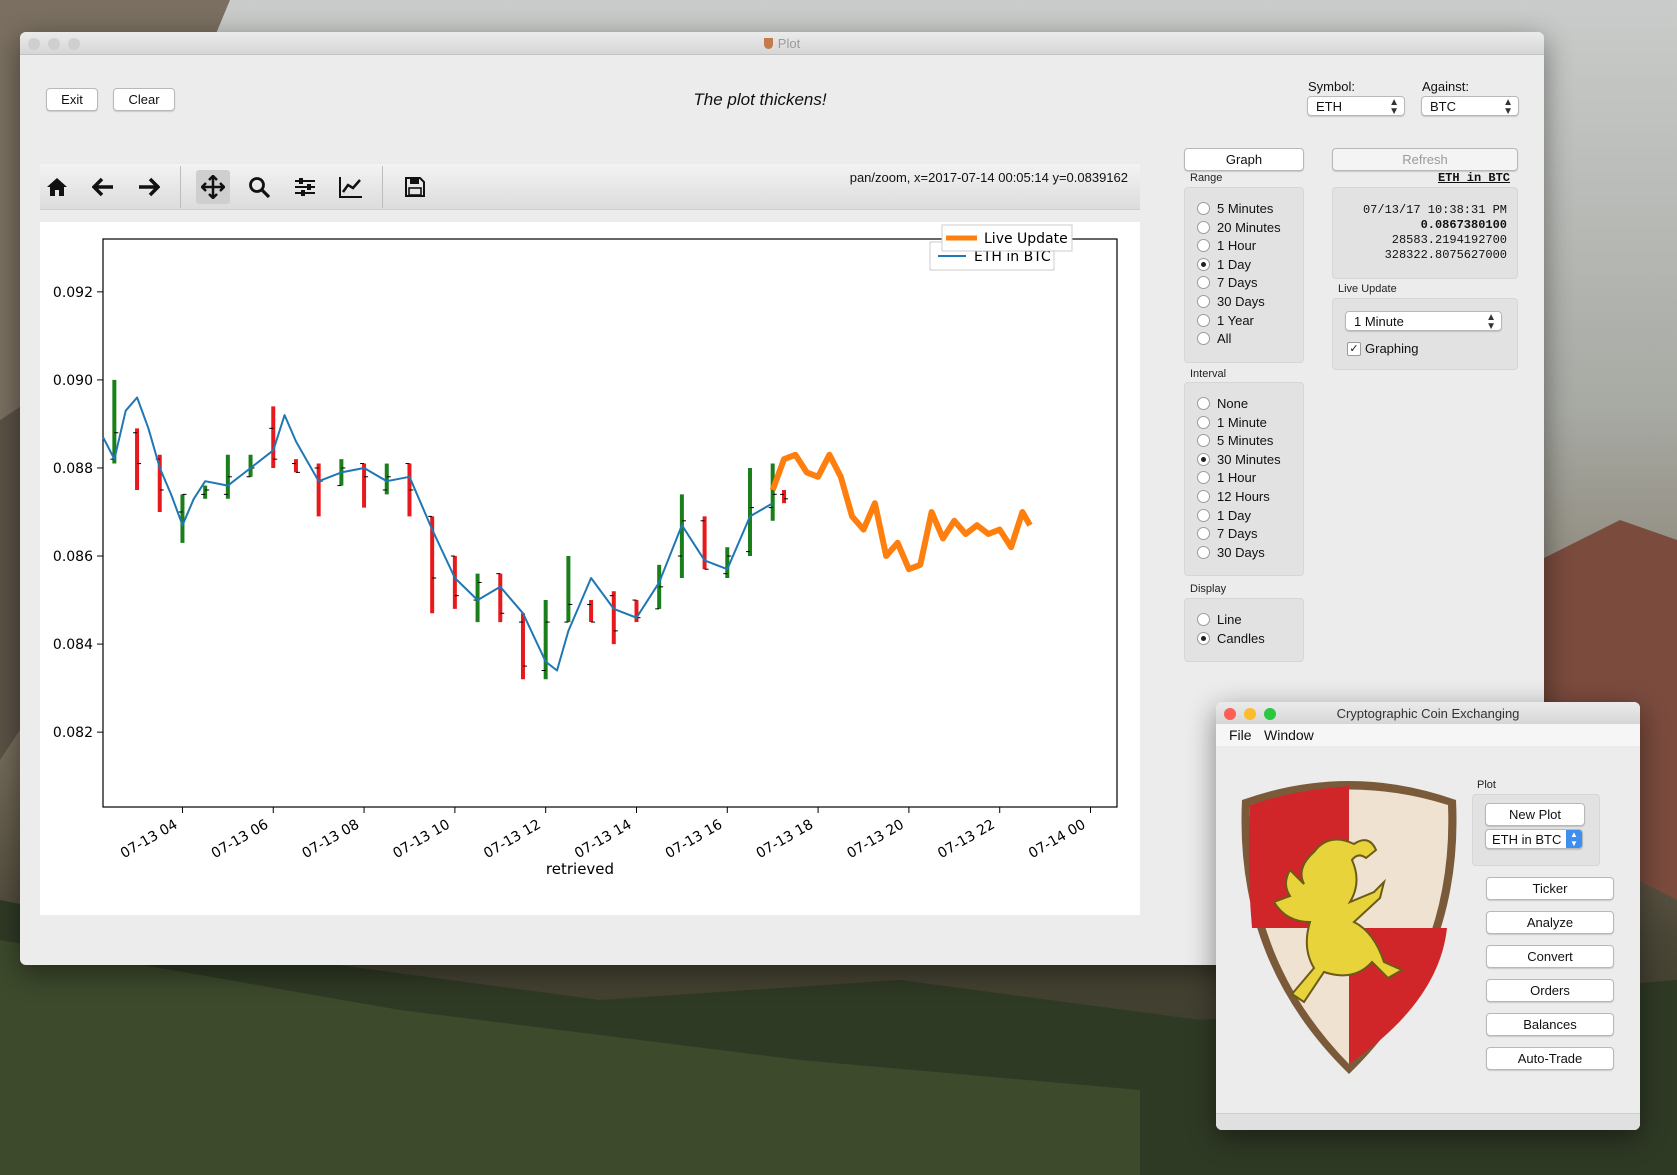 The width and height of the screenshot is (1677, 1175). Describe the element at coordinates (875, 839) in the screenshot. I see `x-tick-label: 07-13 20` at that location.